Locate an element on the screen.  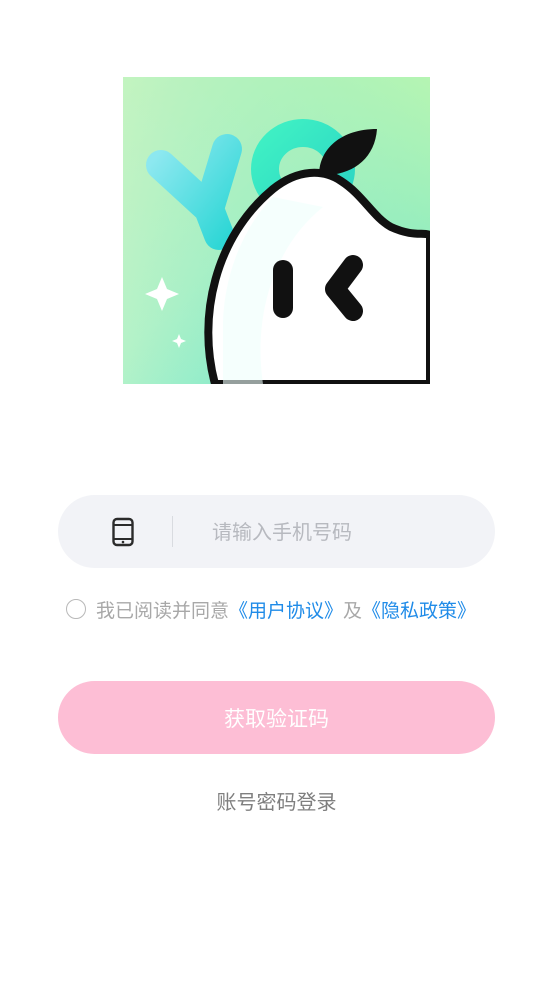
user-agreement-link: 《用户协议》 is located at coordinates (286, 609).